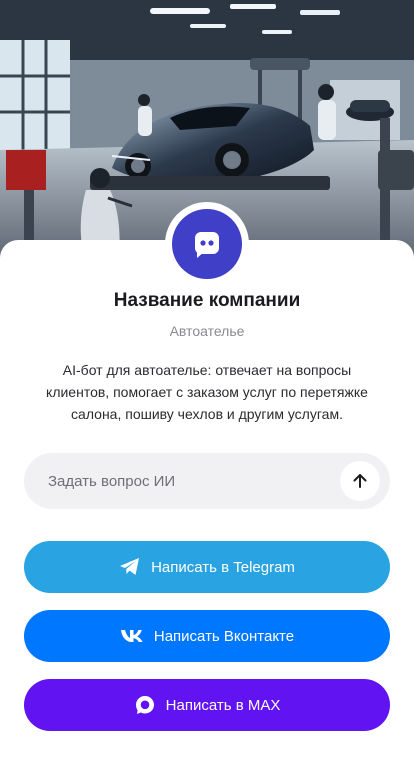  I want to click on telegram-button-label: Написать в Telegram, so click(223, 567).